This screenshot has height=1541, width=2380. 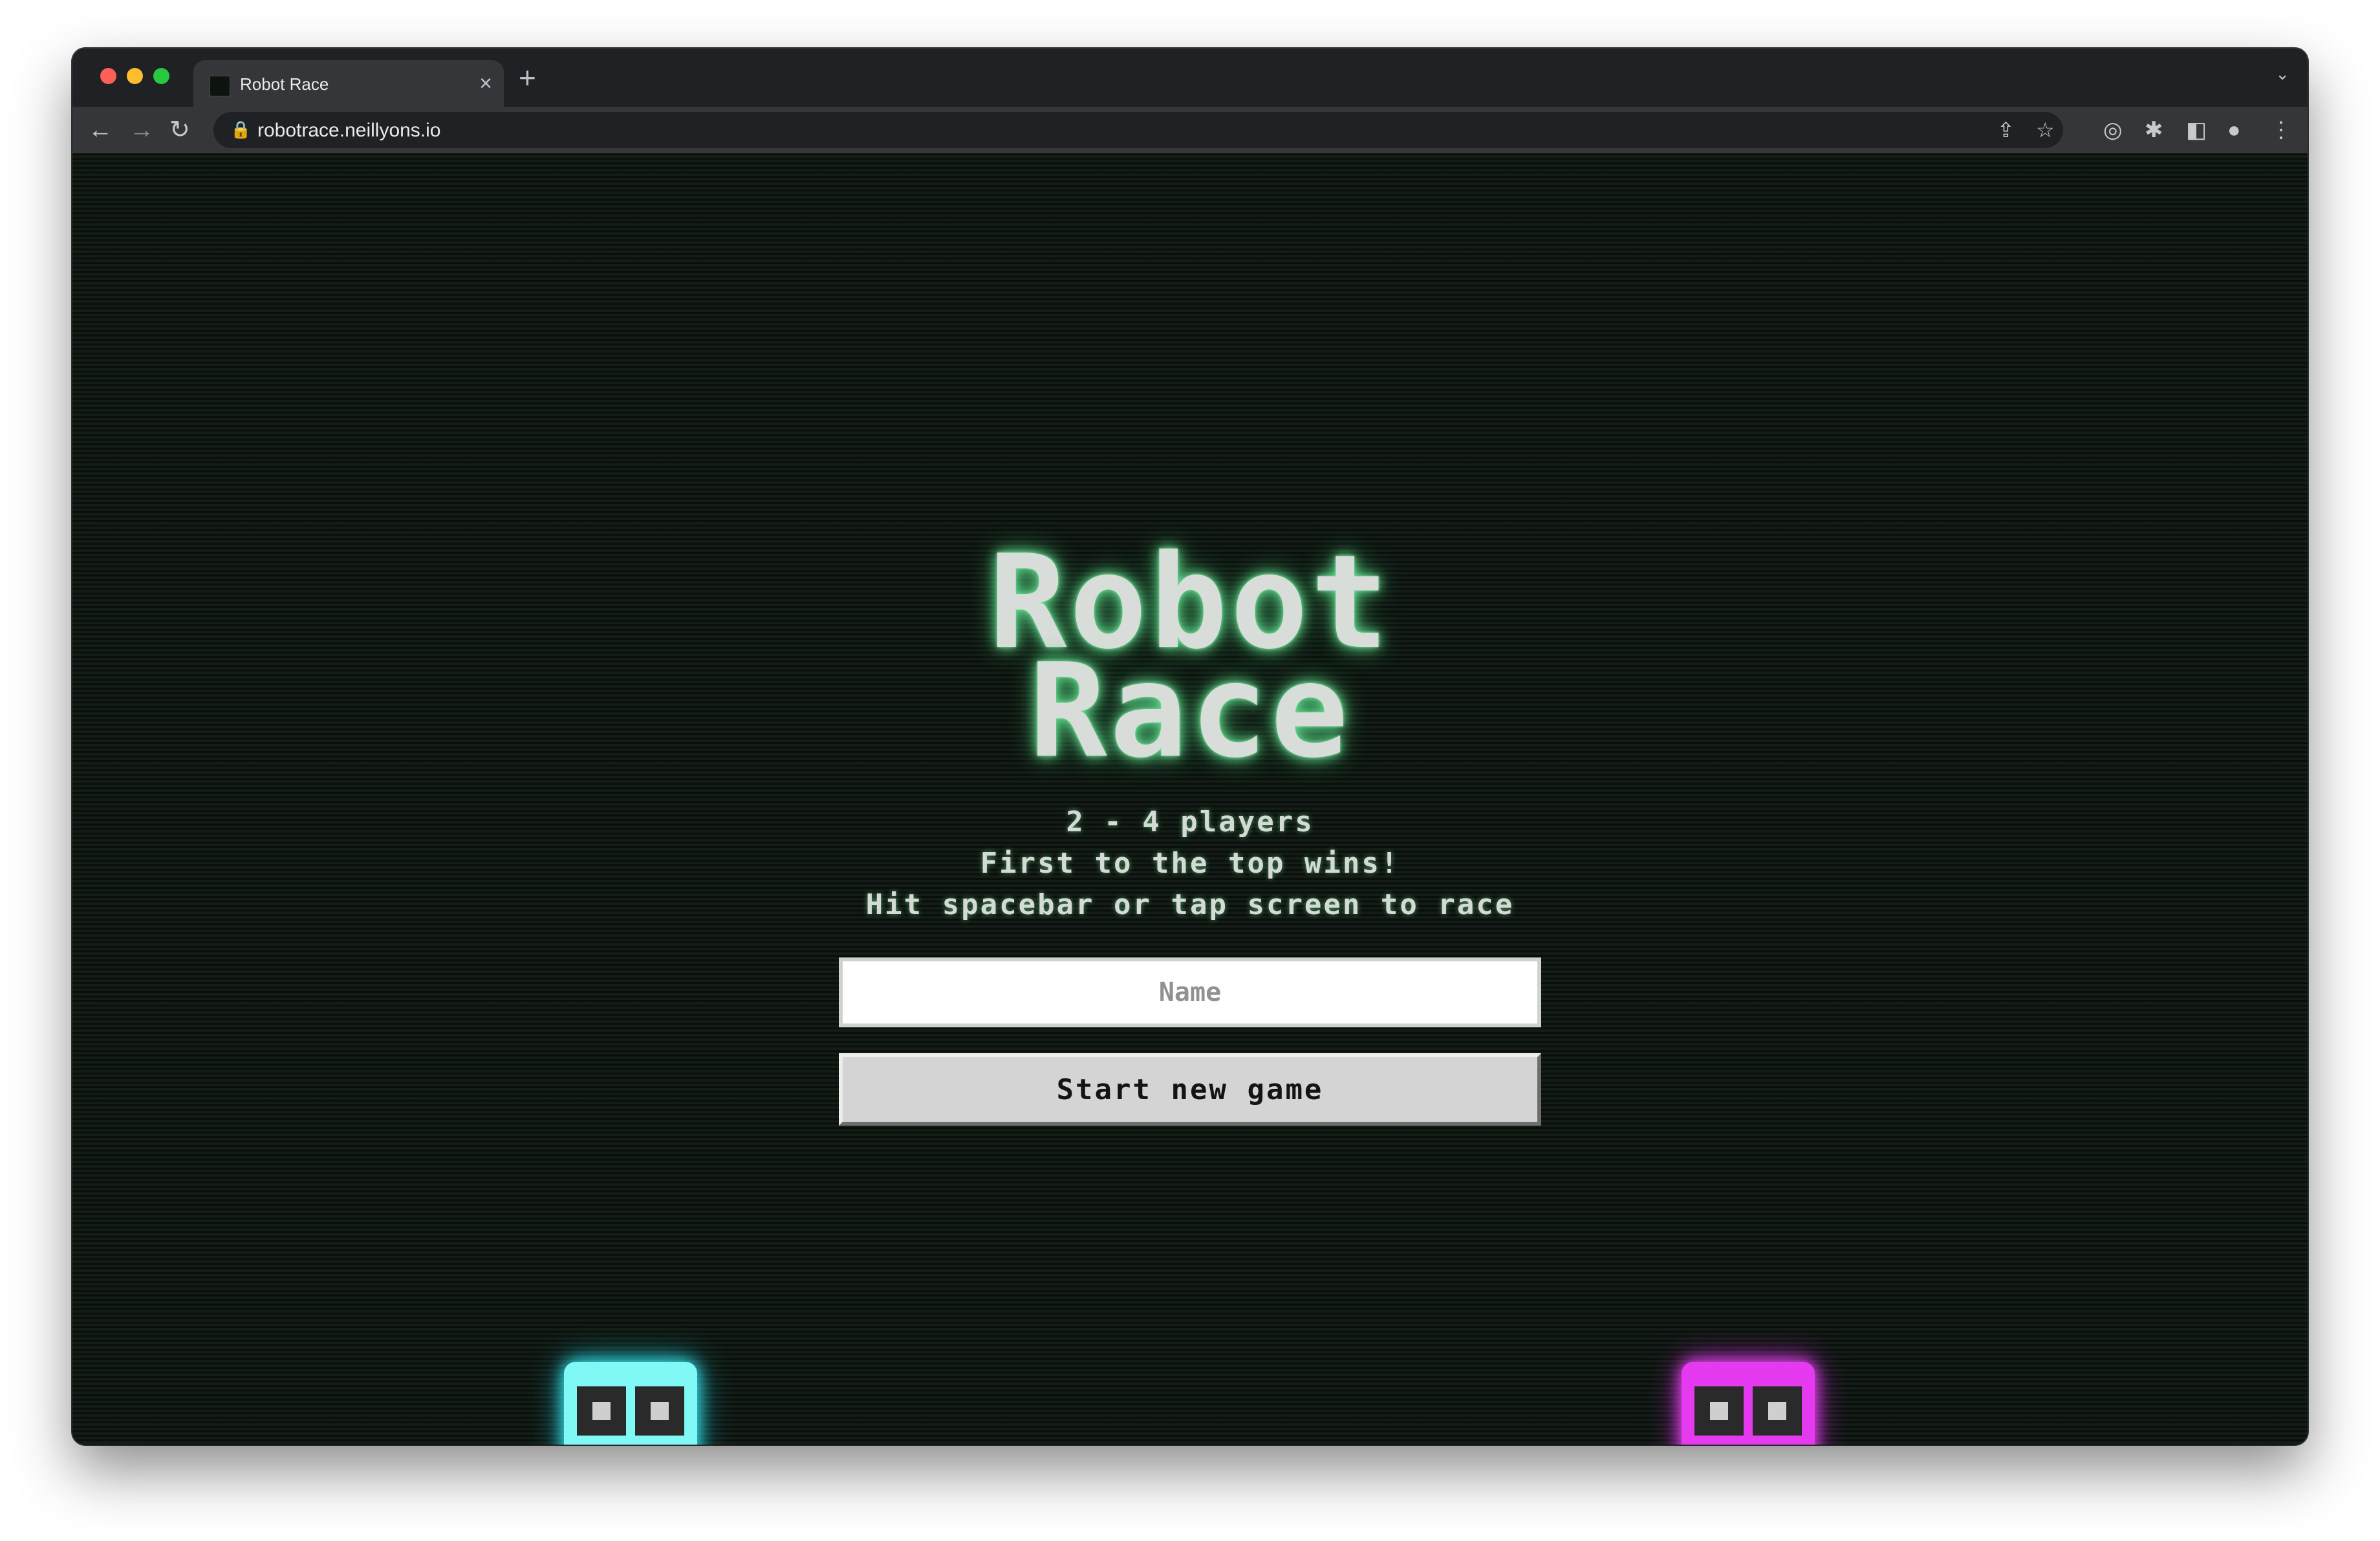 What do you see at coordinates (135, 76) in the screenshot?
I see `minimize-window-button` at bounding box center [135, 76].